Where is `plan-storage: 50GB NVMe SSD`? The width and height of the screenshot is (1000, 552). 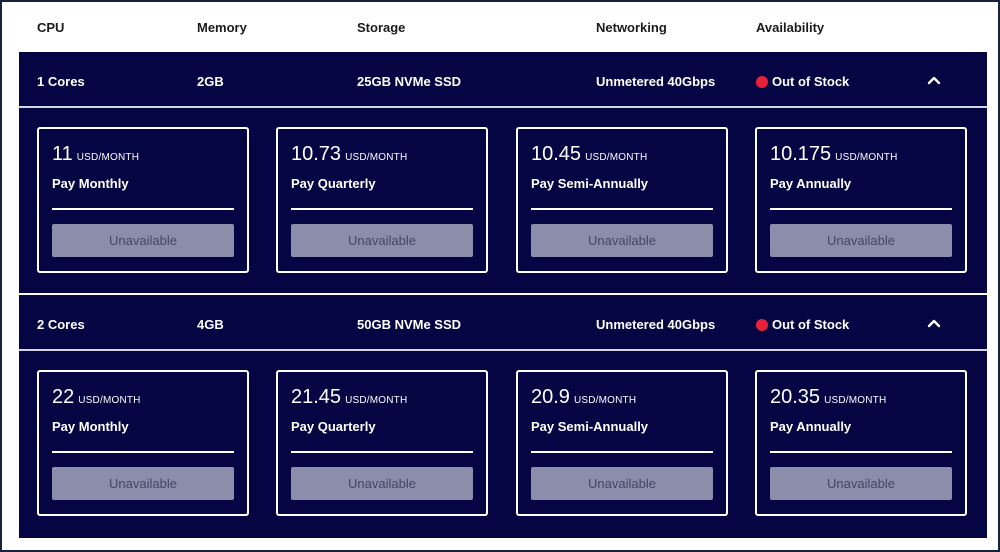 plan-storage: 50GB NVMe SSD is located at coordinates (409, 324).